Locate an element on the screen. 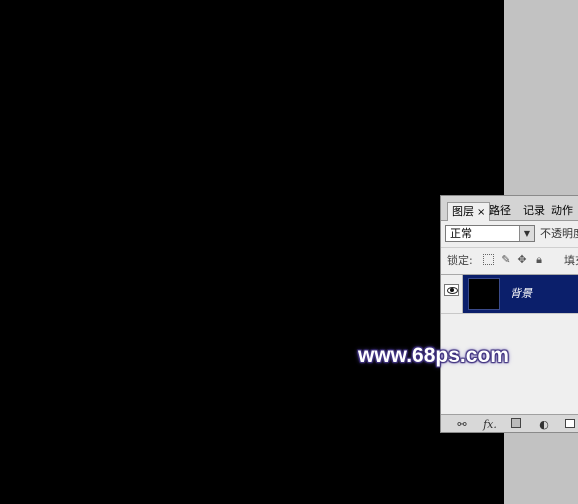  blend-mode-select: 正常 ▼ is located at coordinates (490, 233).